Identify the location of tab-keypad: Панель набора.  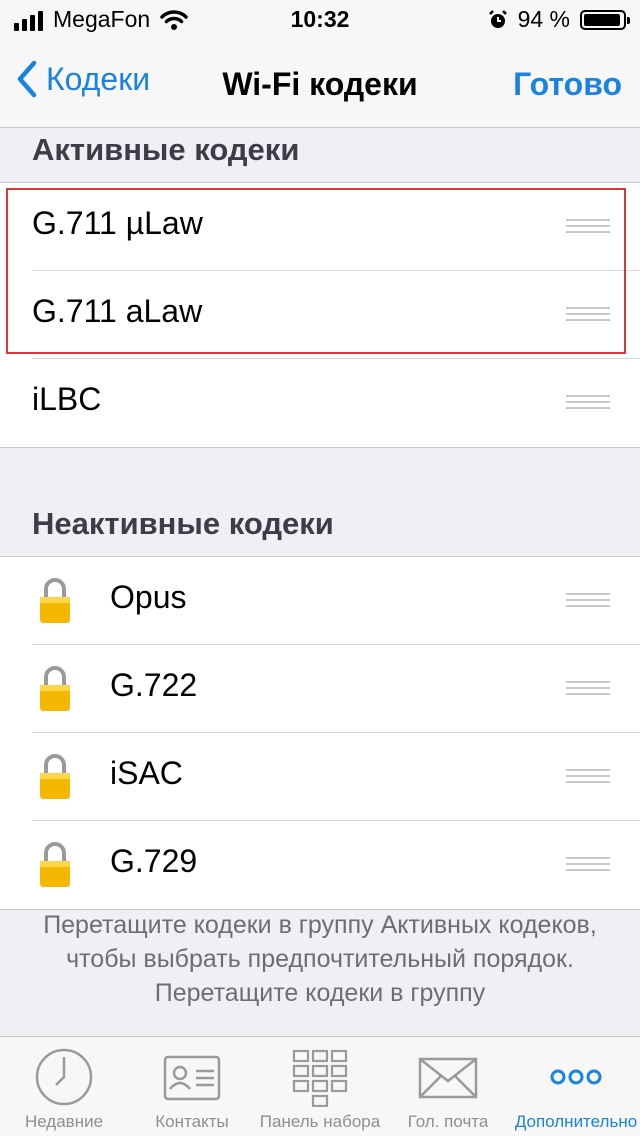
(320, 1086).